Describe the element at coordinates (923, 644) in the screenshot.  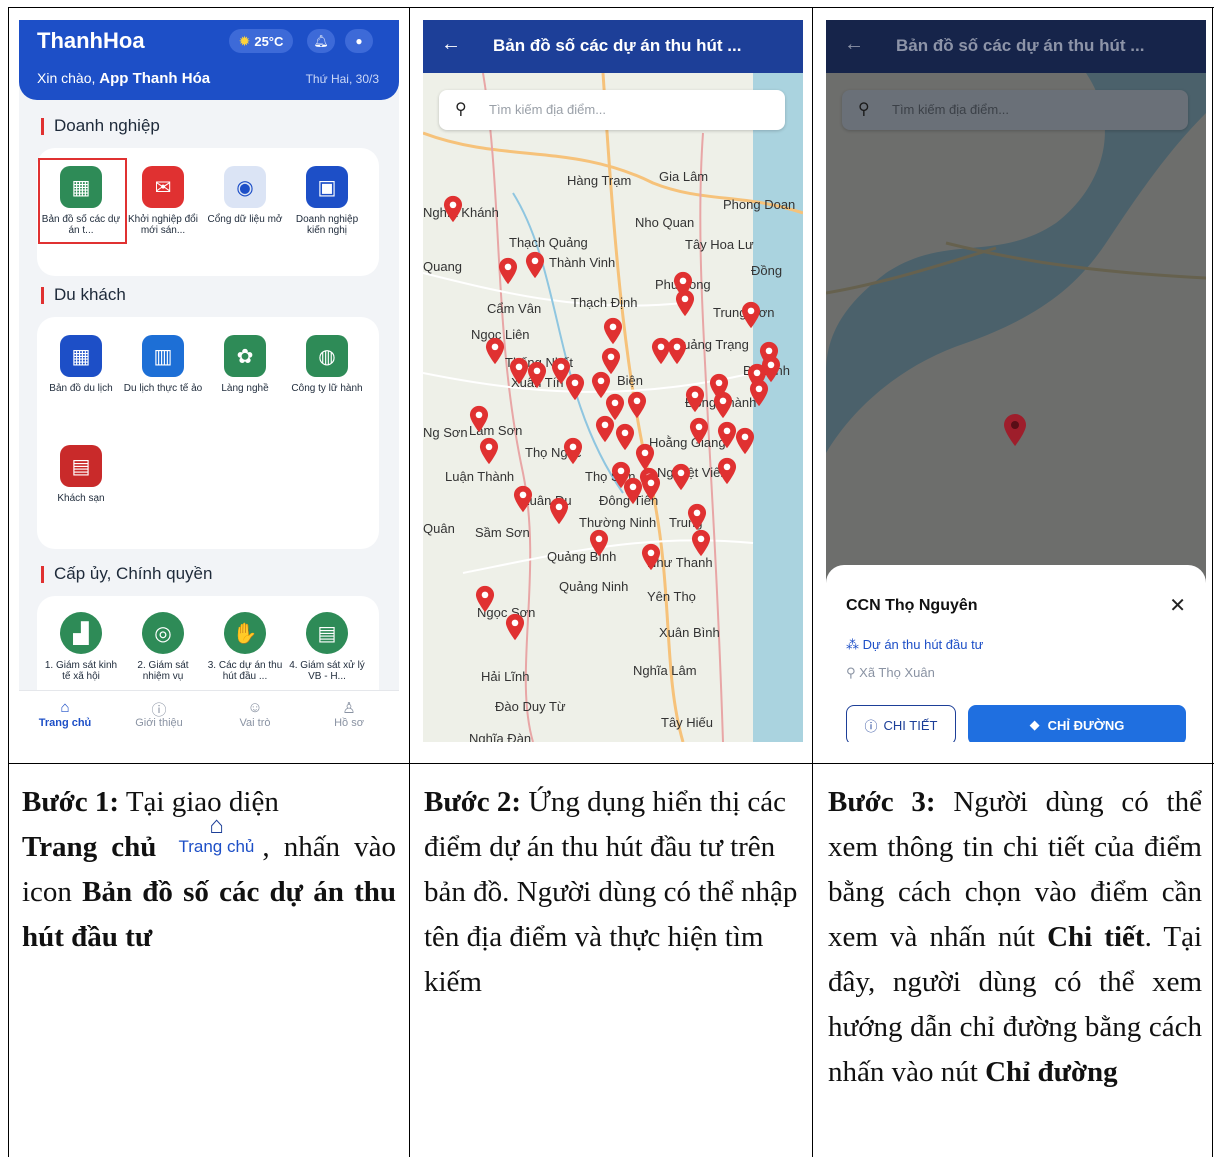
I see `category-text: Dự án thu hút đầu tư` at that location.